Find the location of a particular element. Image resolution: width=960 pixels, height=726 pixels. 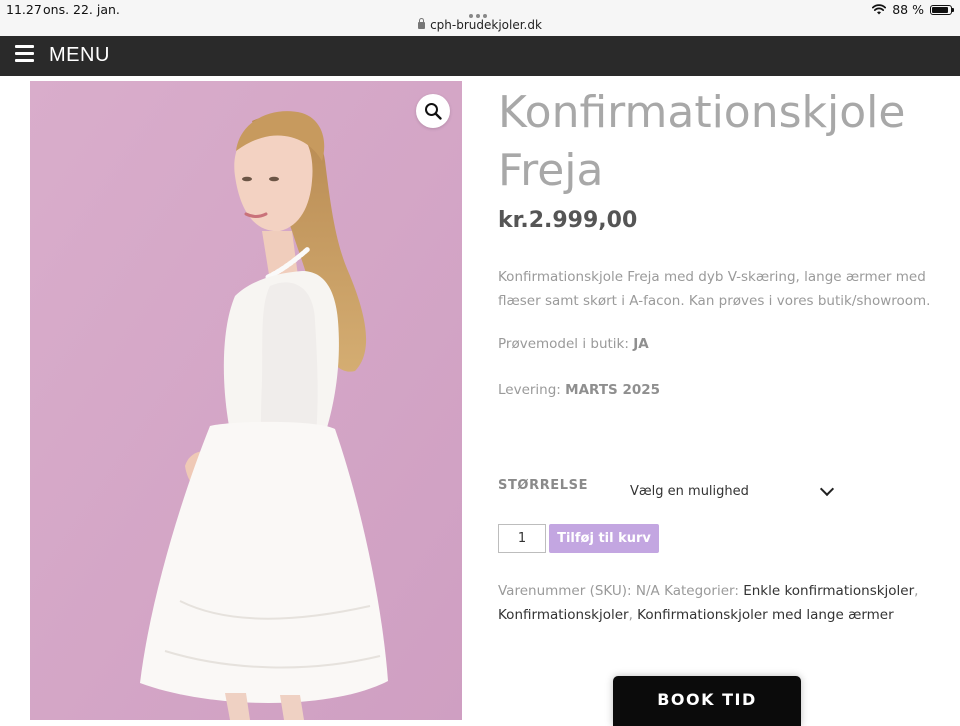

status-date: ons. 22. jan. is located at coordinates (81, 9).